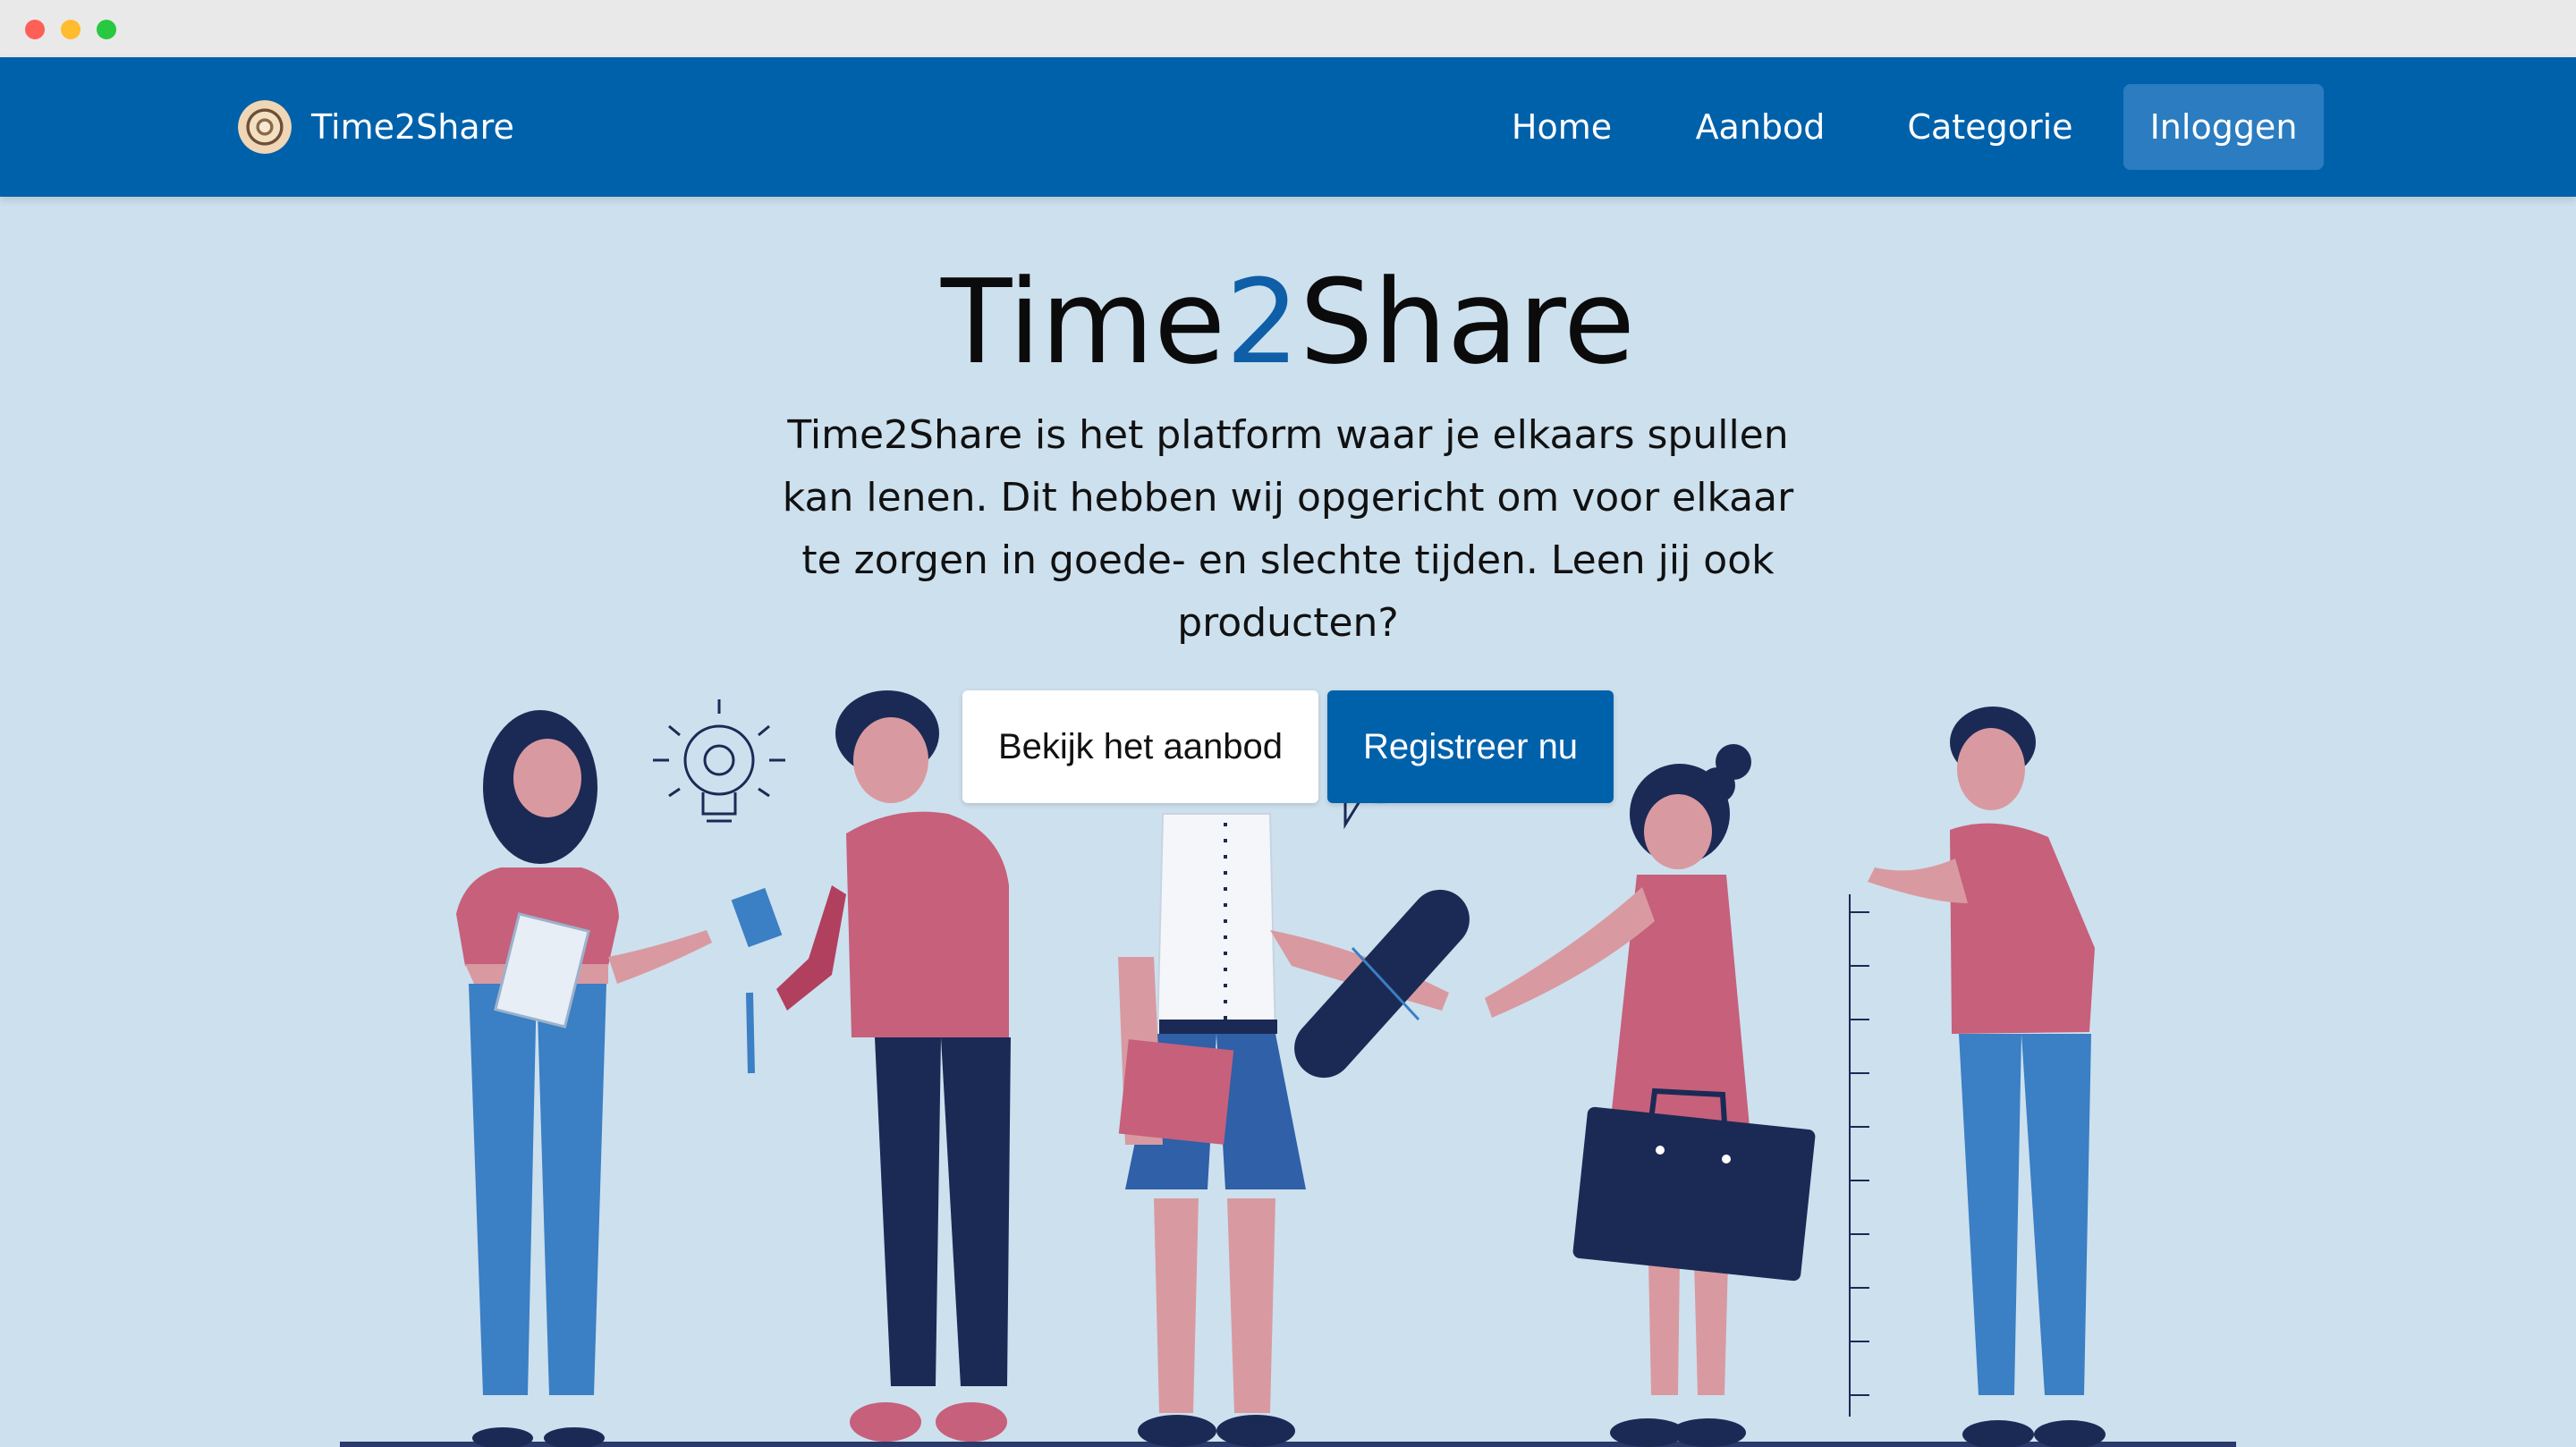 This screenshot has width=2576, height=1447. Describe the element at coordinates (1561, 127) in the screenshot. I see `nav-home-link: Home` at that location.